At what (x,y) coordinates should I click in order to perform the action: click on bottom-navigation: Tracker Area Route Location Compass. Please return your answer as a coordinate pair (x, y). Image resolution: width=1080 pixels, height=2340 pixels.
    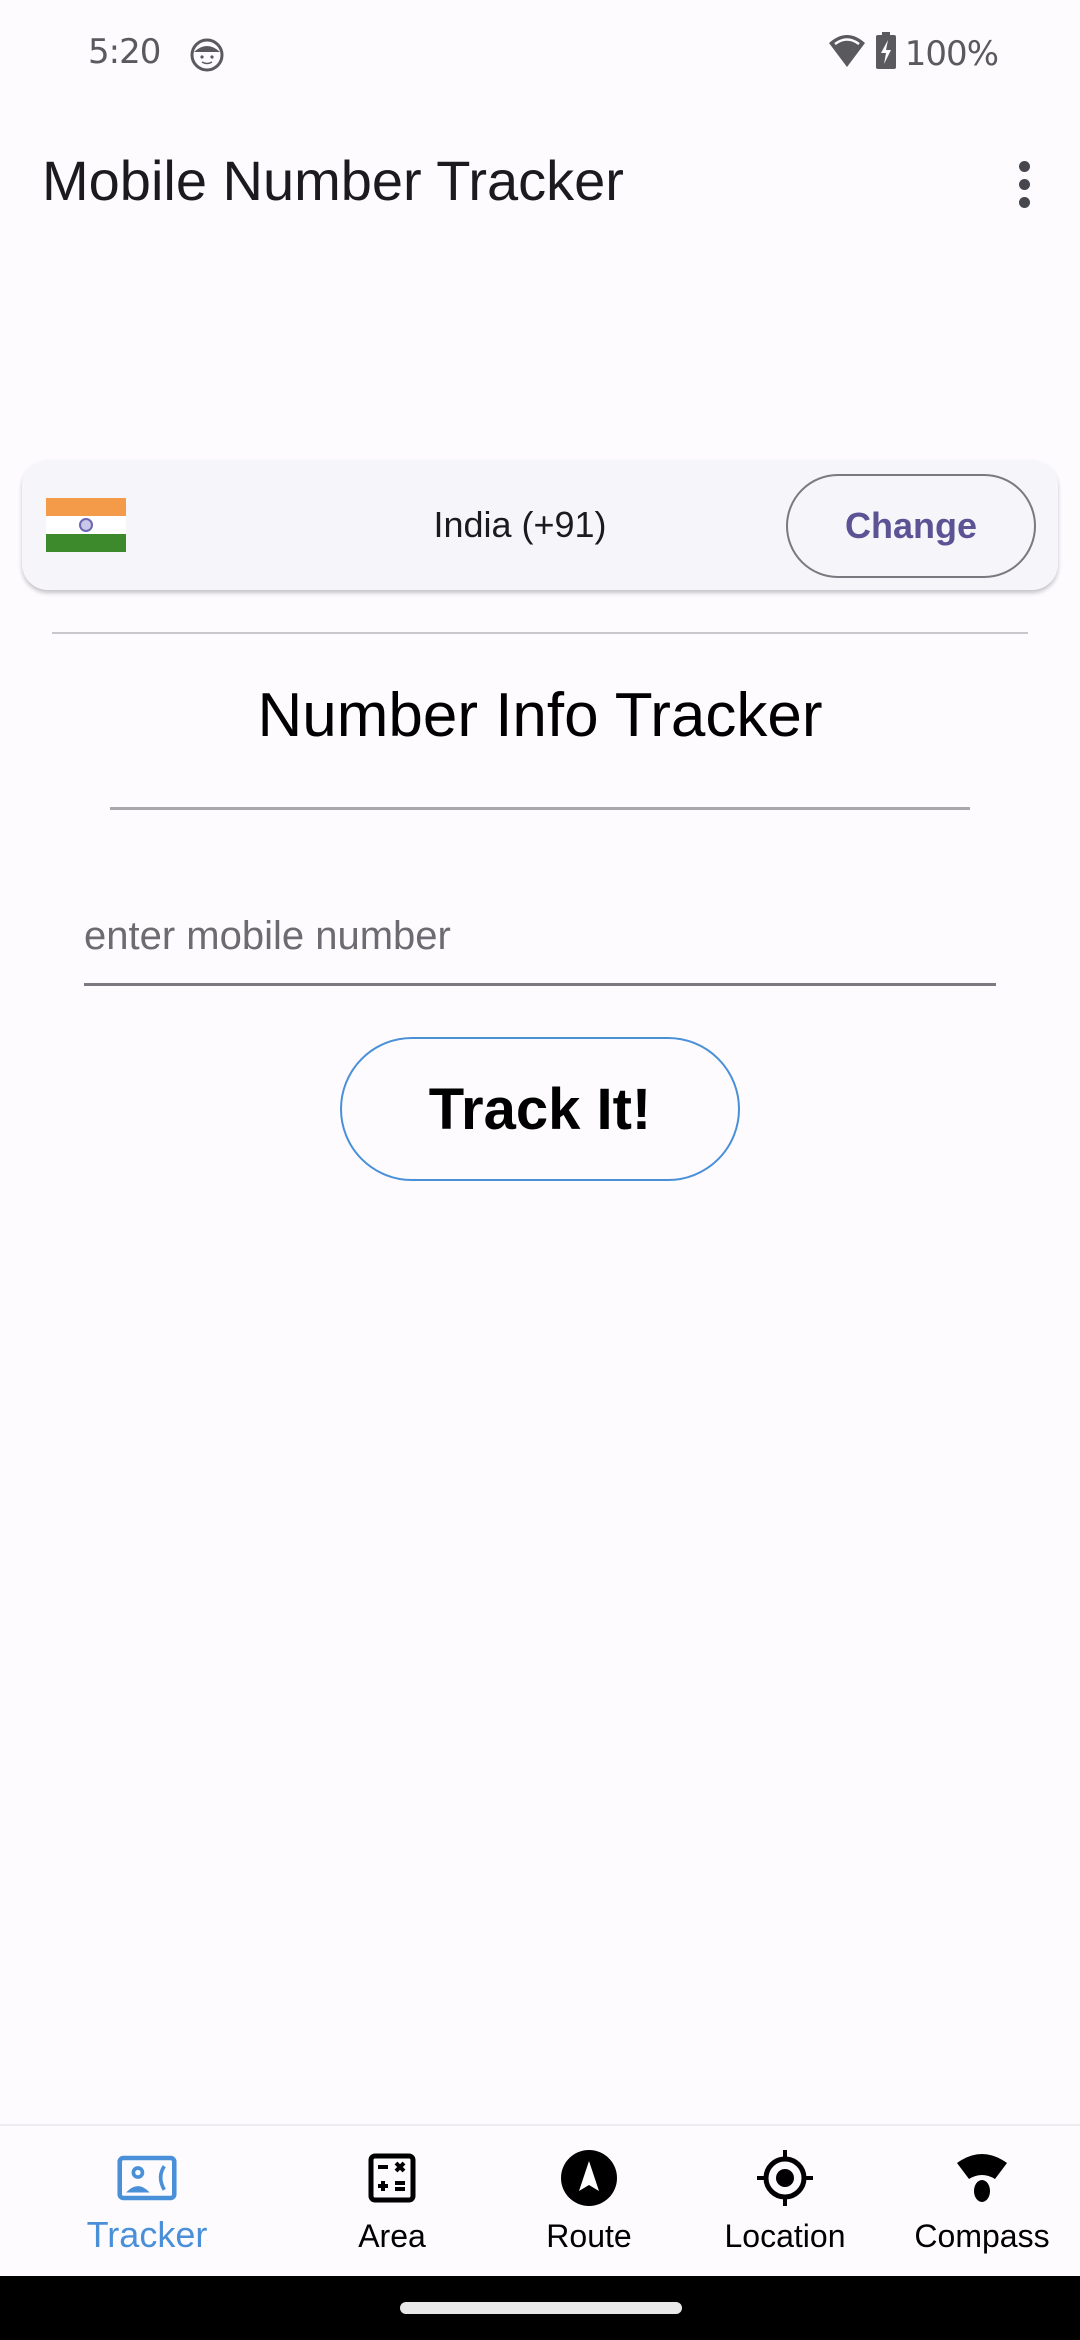
    Looking at the image, I should click on (540, 2200).